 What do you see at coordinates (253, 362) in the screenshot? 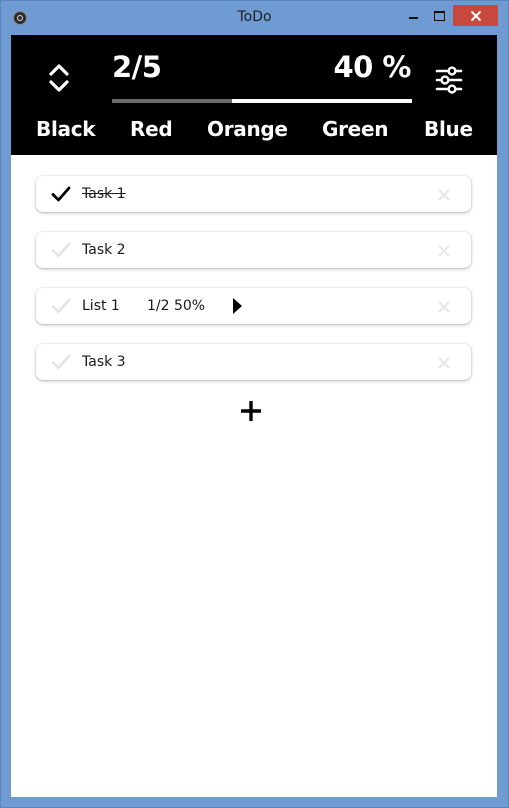
I see `task-item: Task 3` at bounding box center [253, 362].